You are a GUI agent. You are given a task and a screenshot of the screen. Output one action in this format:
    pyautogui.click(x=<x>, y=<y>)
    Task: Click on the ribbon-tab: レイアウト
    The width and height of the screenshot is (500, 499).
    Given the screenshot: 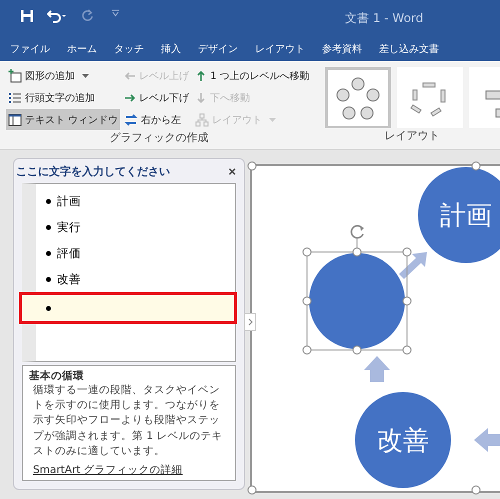 What is the action you would take?
    pyautogui.click(x=280, y=49)
    